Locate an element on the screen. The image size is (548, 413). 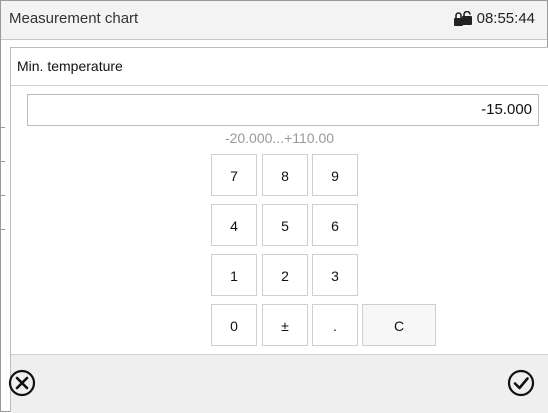
key-9: 9 is located at coordinates (335, 175).